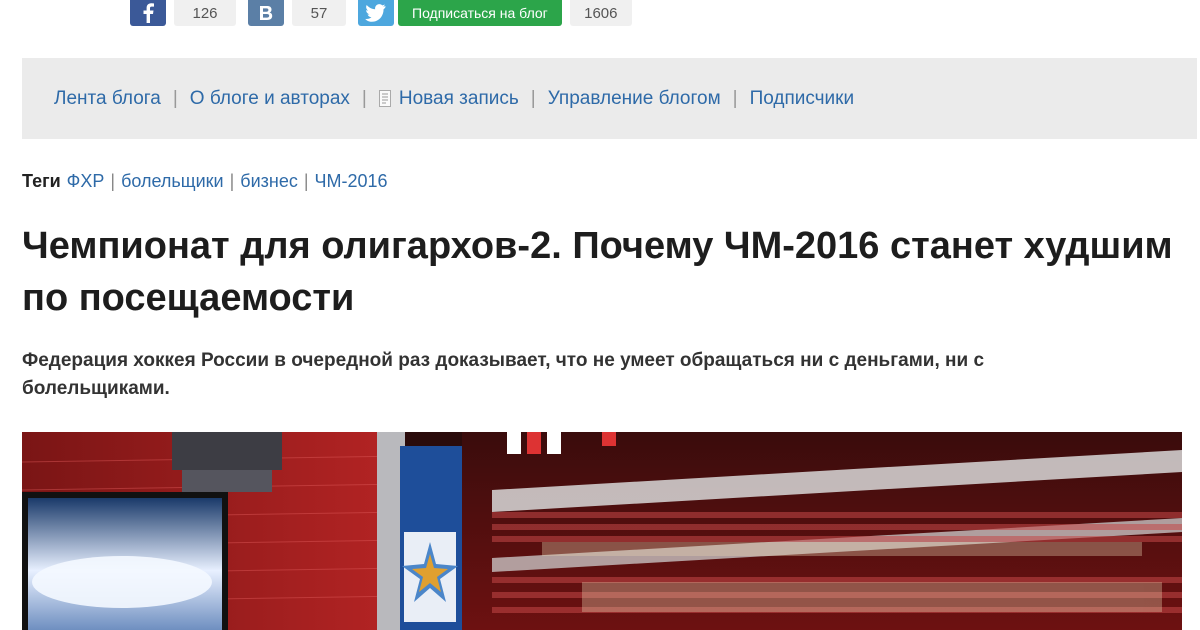 Image resolution: width=1200 pixels, height=630 pixels. Describe the element at coordinates (86, 181) in the screenshot. I see `tag-link: ФХР` at that location.